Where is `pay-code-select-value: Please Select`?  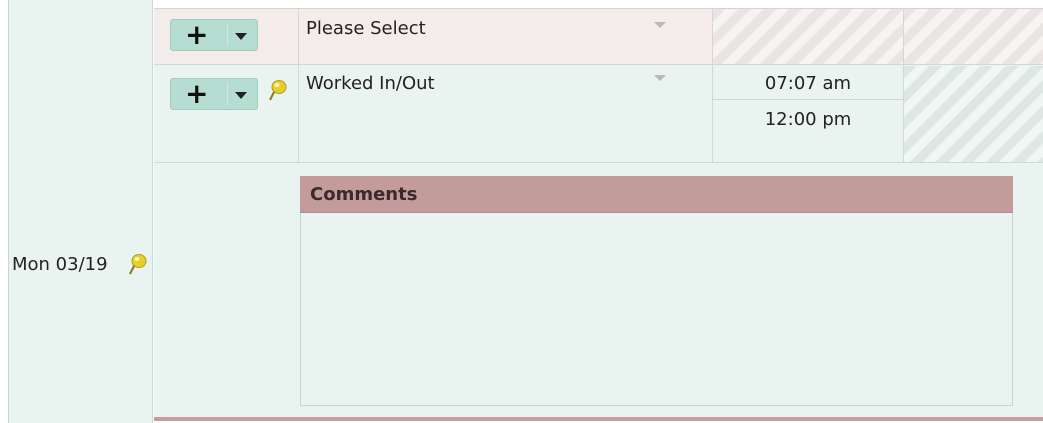
pay-code-select-value: Please Select is located at coordinates (366, 28).